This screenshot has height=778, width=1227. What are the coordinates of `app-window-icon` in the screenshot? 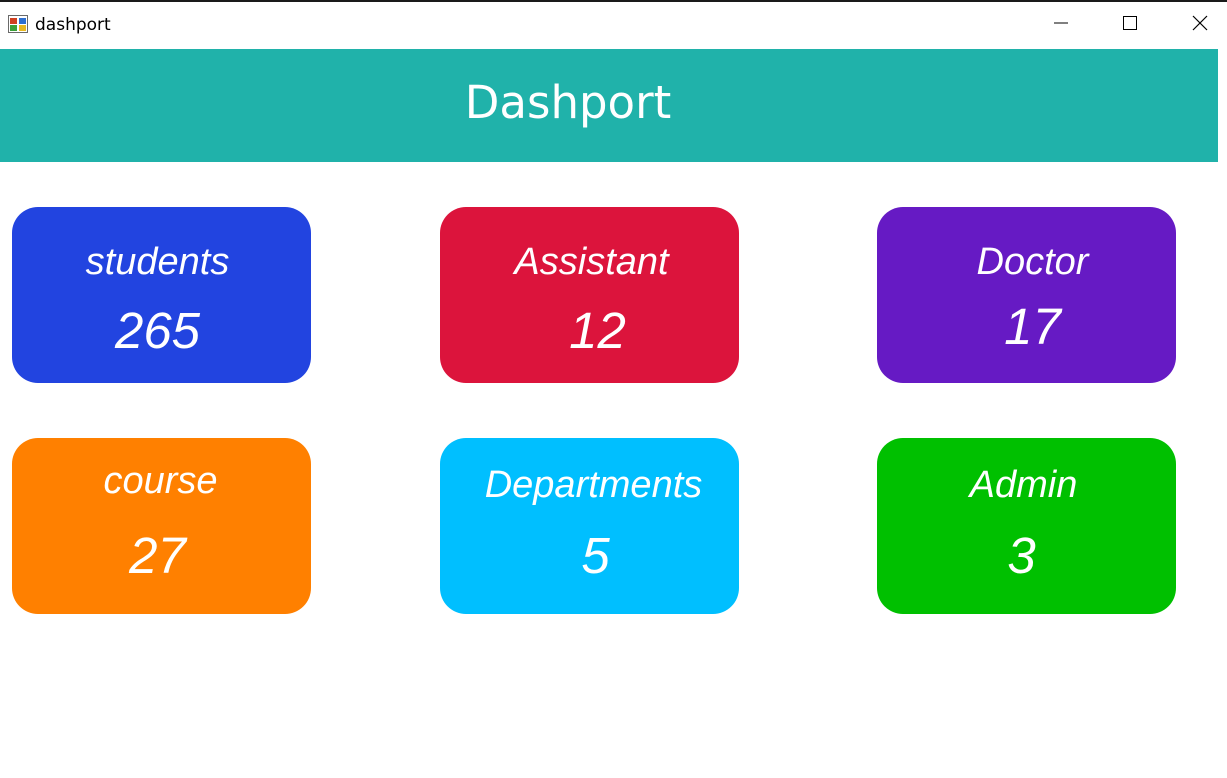 It's located at (18, 24).